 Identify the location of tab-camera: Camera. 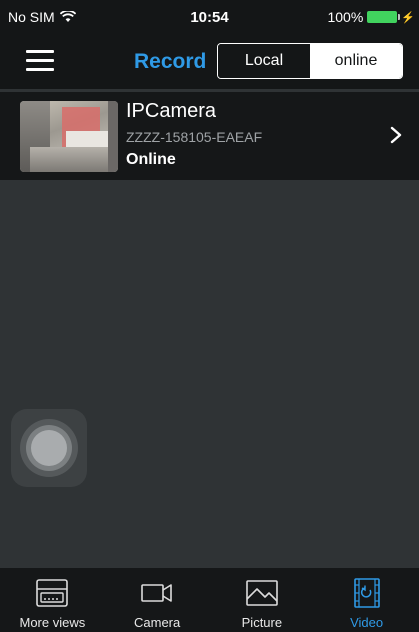
(157, 600).